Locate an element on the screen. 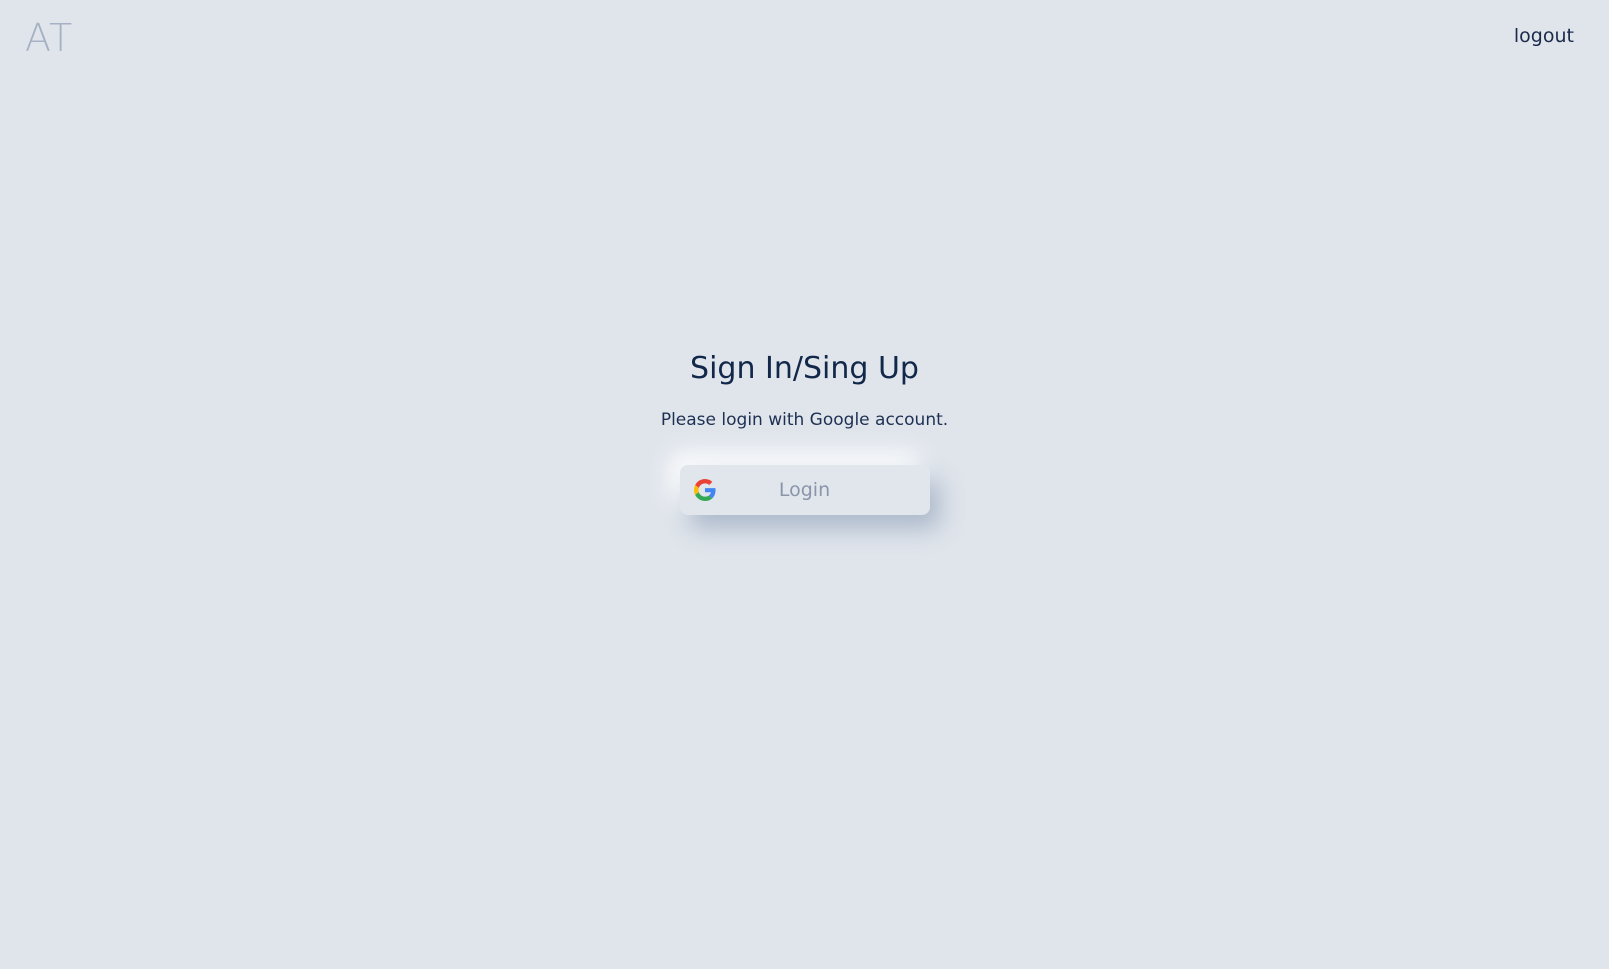 This screenshot has height=969, width=1609. logout-link: logout is located at coordinates (1544, 36).